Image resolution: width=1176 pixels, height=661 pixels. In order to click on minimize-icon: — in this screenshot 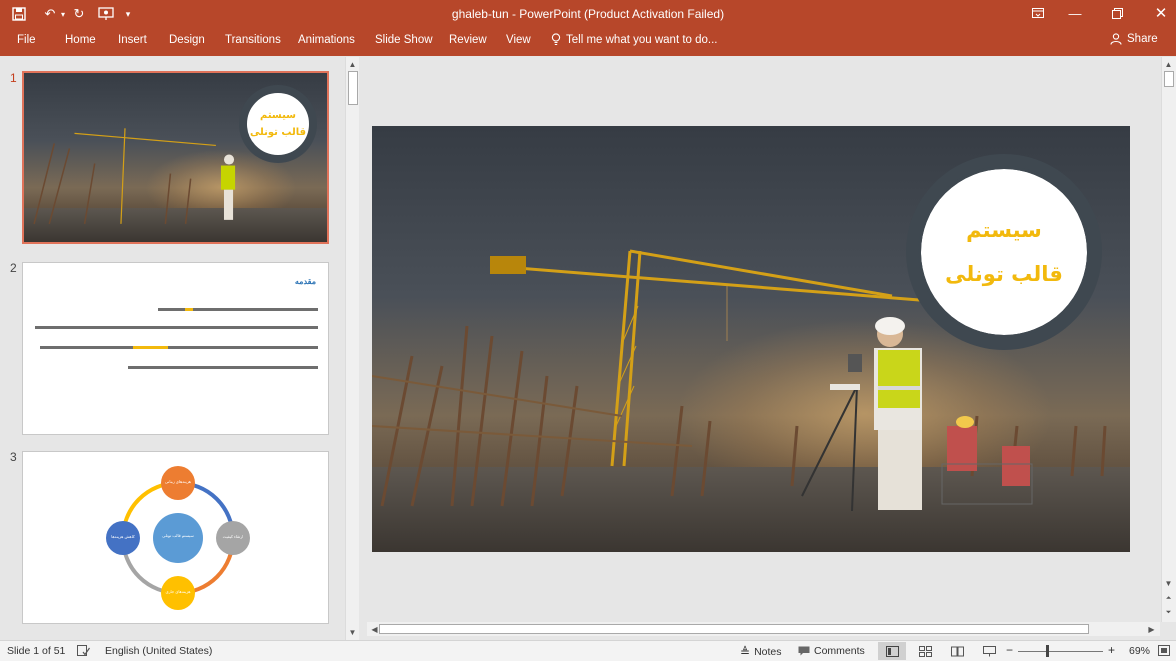, I will do `click(1075, 13)`.